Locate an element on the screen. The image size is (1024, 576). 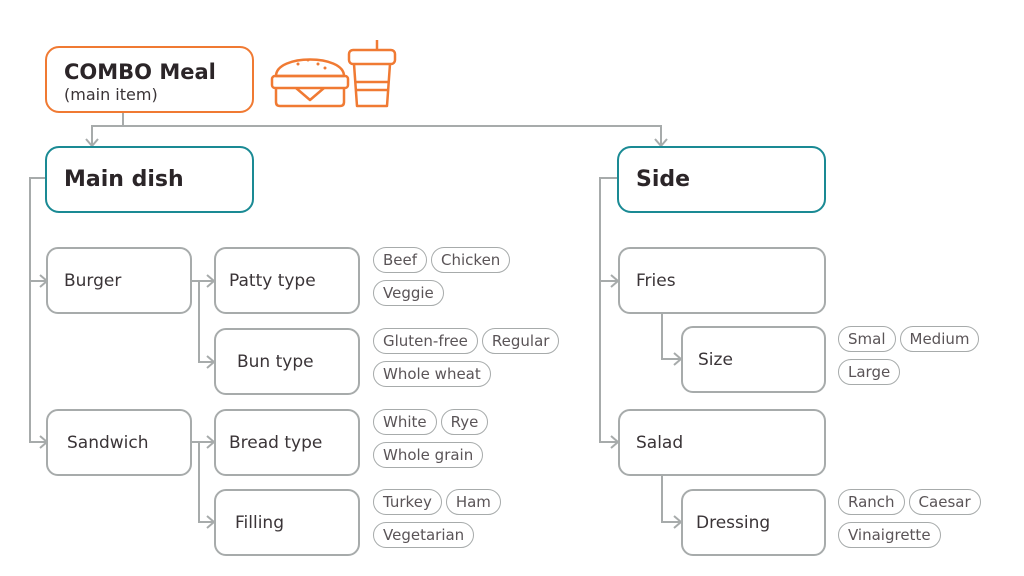
connector-root-side is located at coordinates (392, 135).